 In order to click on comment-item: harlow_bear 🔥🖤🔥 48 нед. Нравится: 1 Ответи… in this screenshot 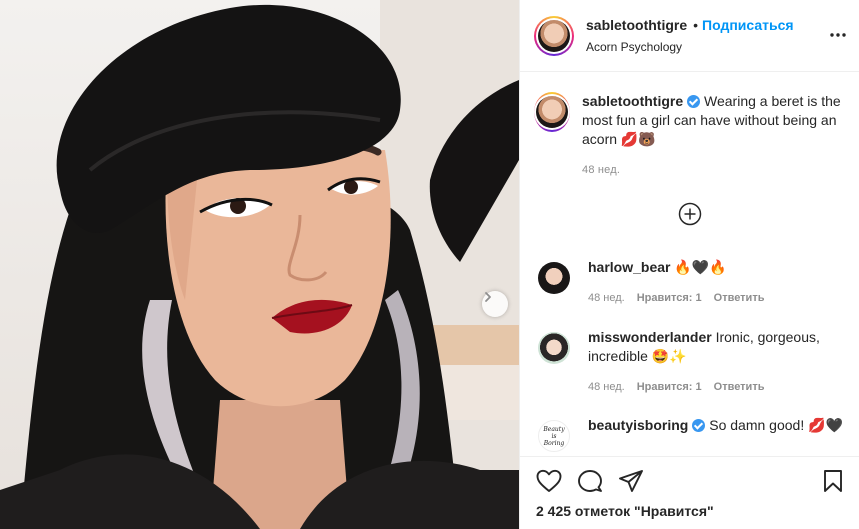, I will do `click(690, 283)`.